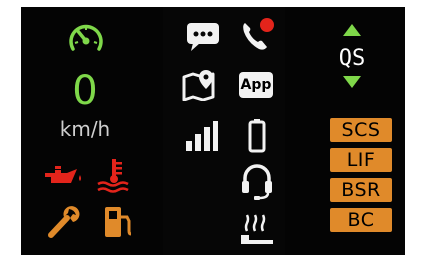 The image size is (422, 264). What do you see at coordinates (352, 58) in the screenshot?
I see `quickshifter-label: QS` at bounding box center [352, 58].